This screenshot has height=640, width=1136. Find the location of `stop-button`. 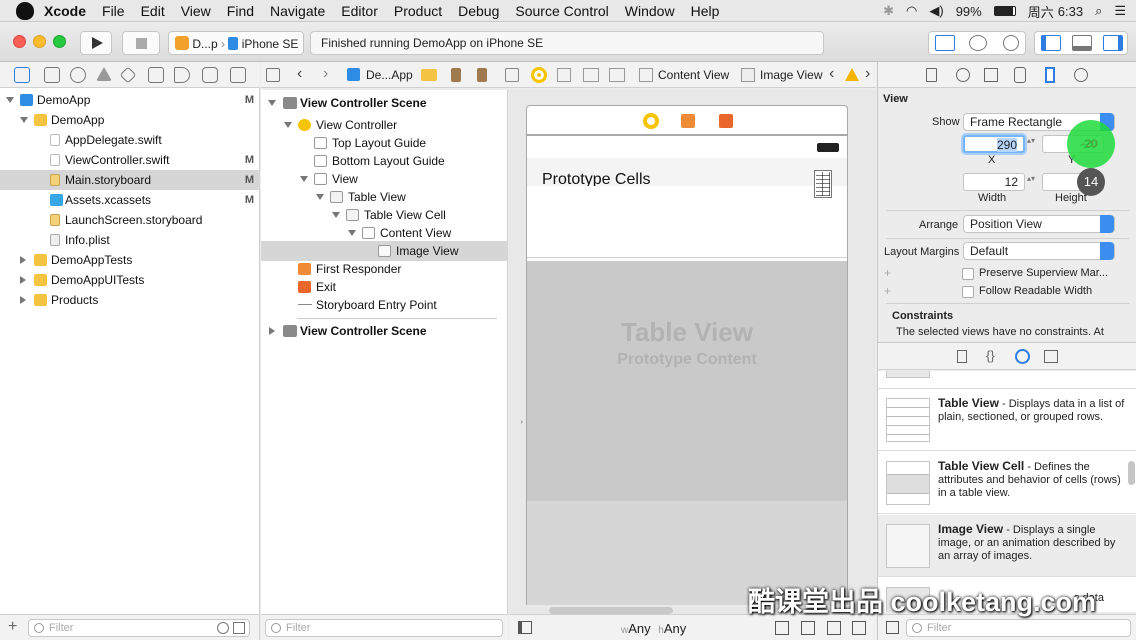

stop-button is located at coordinates (141, 43).